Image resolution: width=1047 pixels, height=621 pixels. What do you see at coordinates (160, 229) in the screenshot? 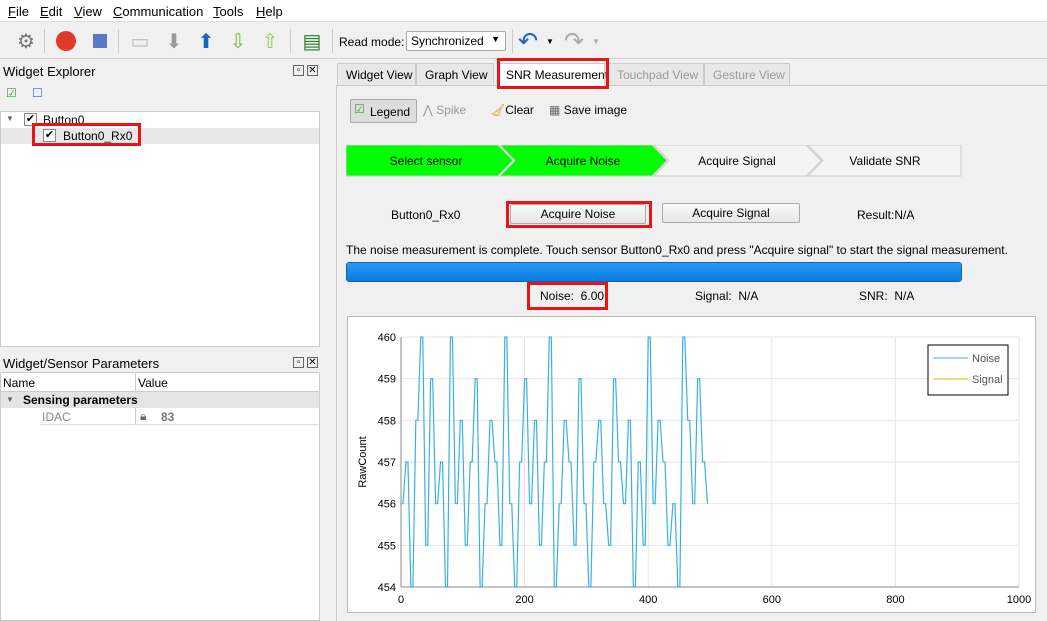
I see `widget-tree: ▼ ✔ Button0 ✔ Button0_Rx0` at bounding box center [160, 229].